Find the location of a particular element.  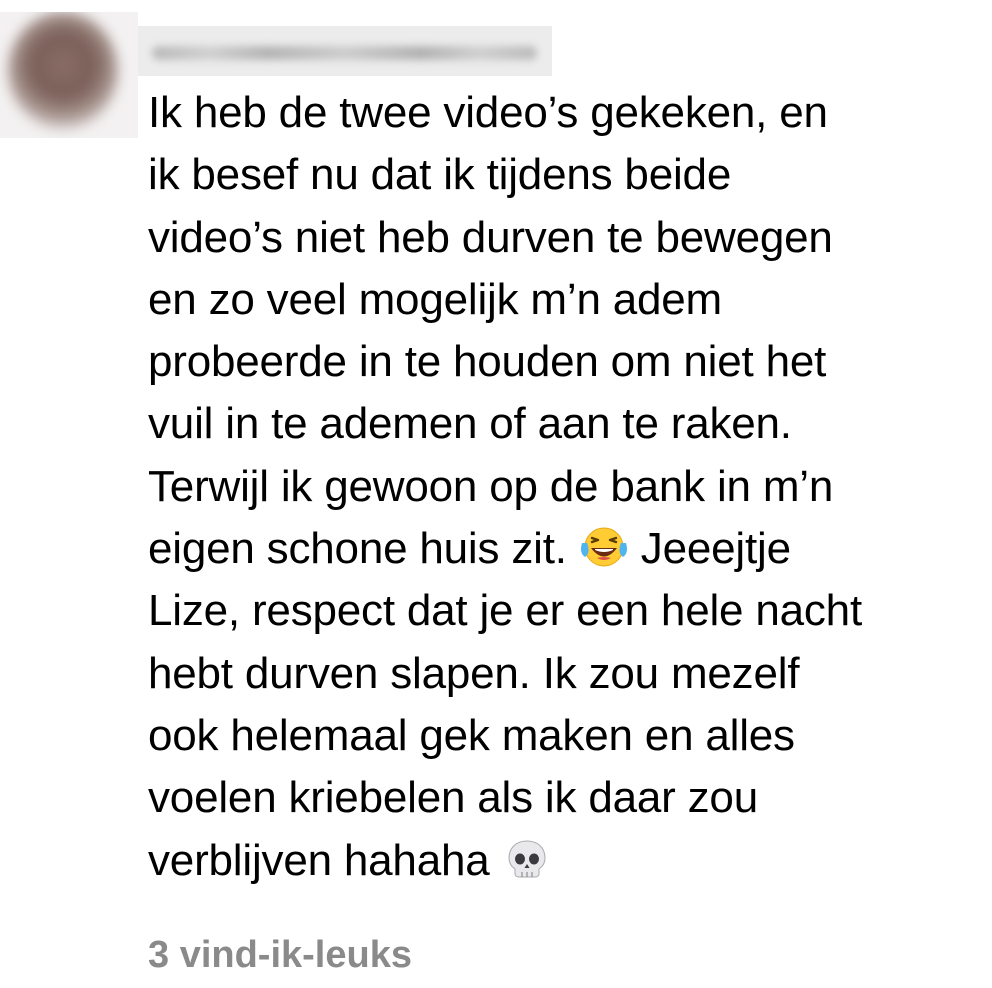

username-blur-mask is located at coordinates (344, 53).